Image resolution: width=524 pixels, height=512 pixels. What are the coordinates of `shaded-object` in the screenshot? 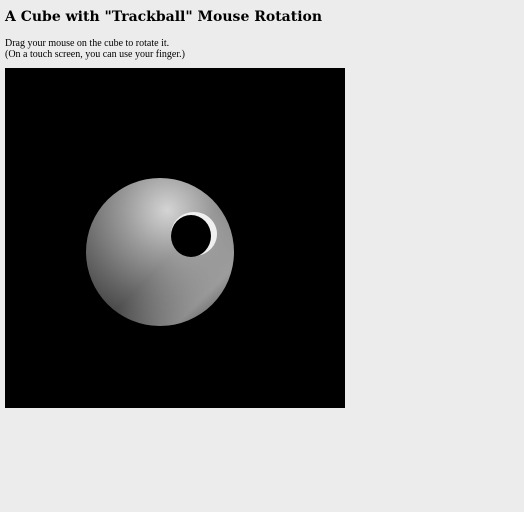 It's located at (160, 252).